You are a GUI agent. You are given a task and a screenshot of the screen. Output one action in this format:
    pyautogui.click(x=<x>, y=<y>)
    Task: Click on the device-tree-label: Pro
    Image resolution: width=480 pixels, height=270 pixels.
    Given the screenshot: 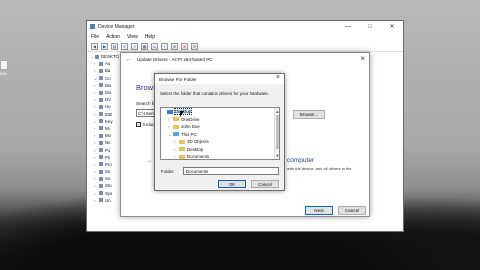 What is the action you would take?
    pyautogui.click(x=108, y=164)
    